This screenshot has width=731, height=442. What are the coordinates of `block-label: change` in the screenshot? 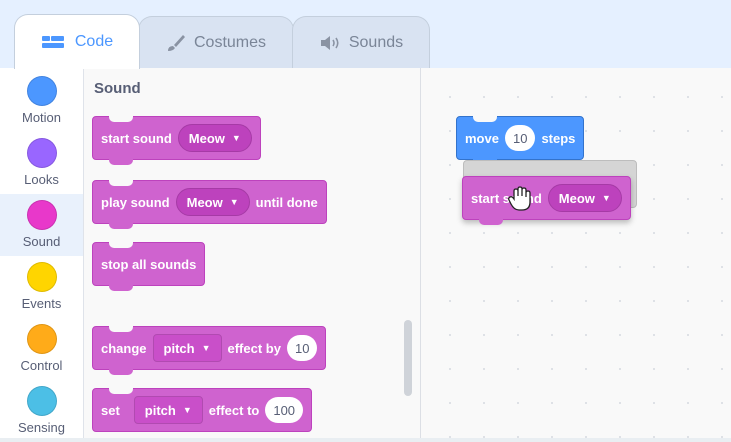 It's located at (124, 348).